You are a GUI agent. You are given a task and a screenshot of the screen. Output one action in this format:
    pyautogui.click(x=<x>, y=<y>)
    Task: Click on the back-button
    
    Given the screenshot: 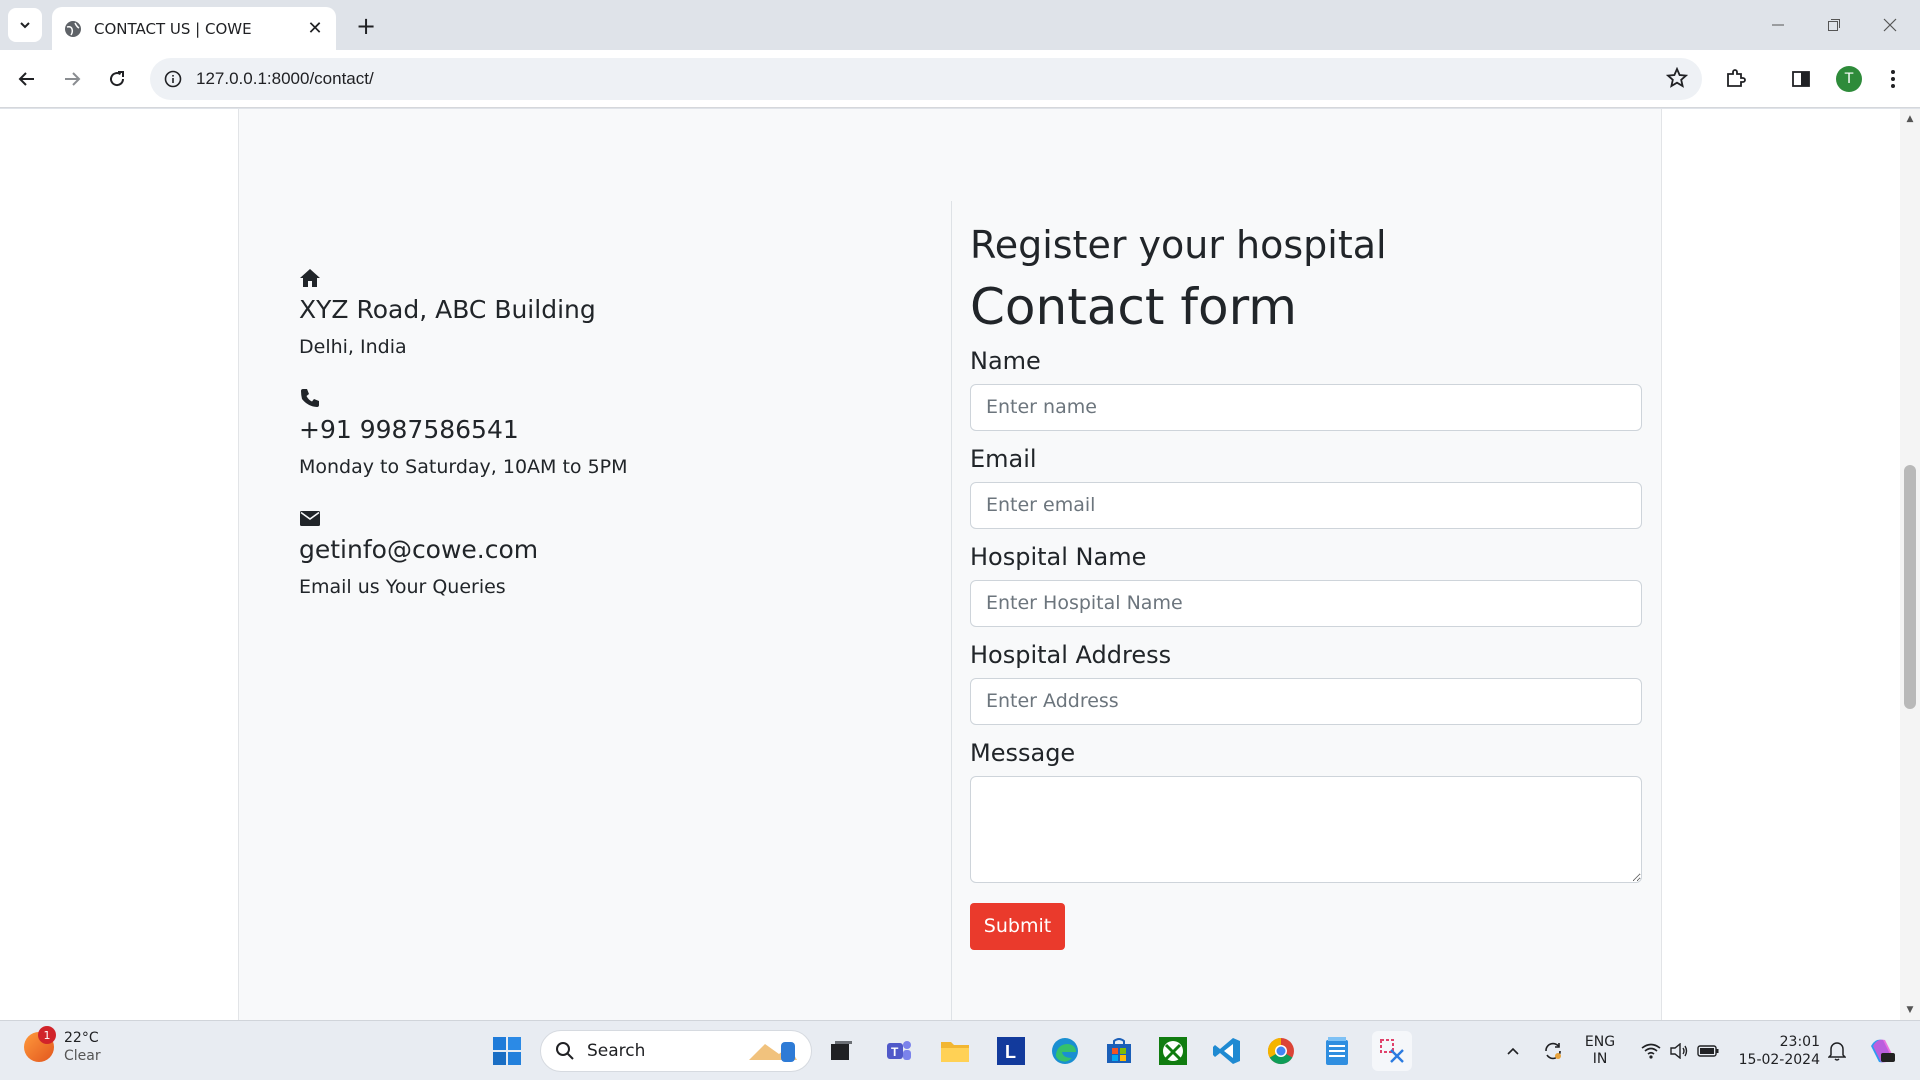 What is the action you would take?
    pyautogui.click(x=27, y=79)
    